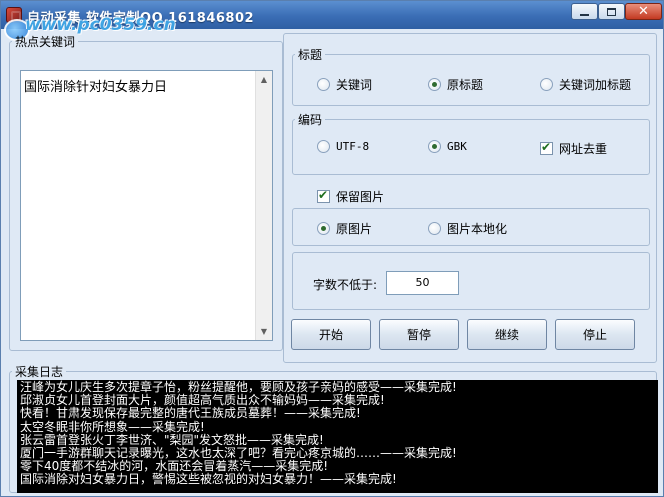 The height and width of the screenshot is (497, 664). Describe the element at coordinates (45, 42) in the screenshot. I see `keywords-legend: 热点关键词` at that location.